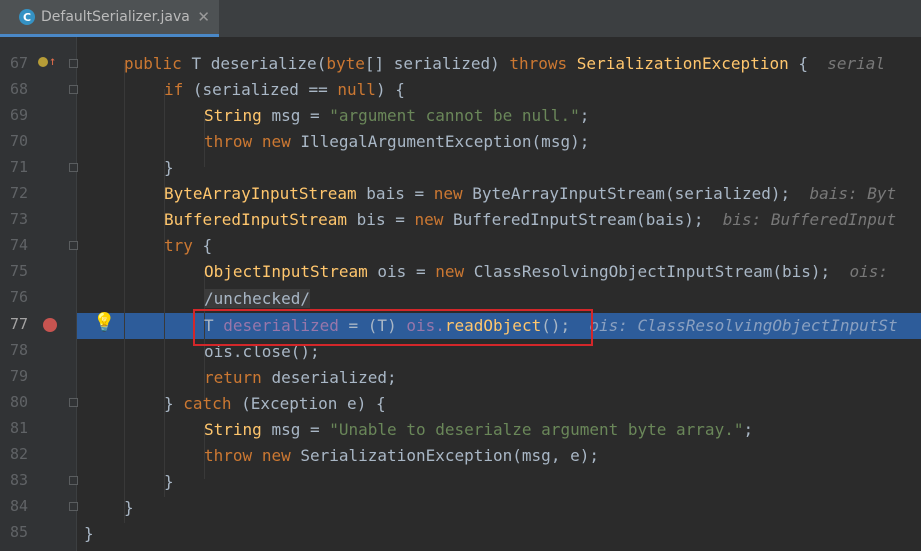 The image size is (921, 551). I want to click on code-line-83: }, so click(542, 482).